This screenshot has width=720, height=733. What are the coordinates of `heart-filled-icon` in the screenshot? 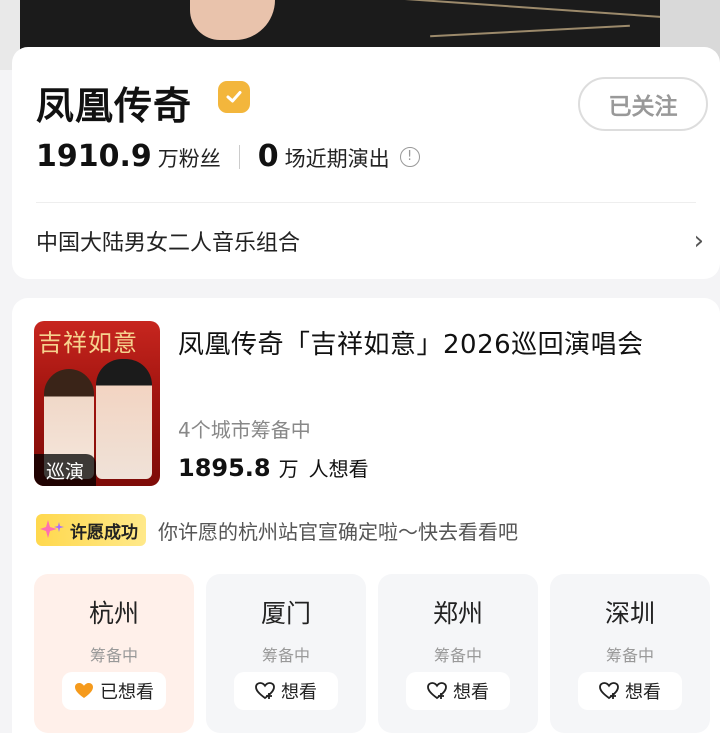 It's located at (84, 690).